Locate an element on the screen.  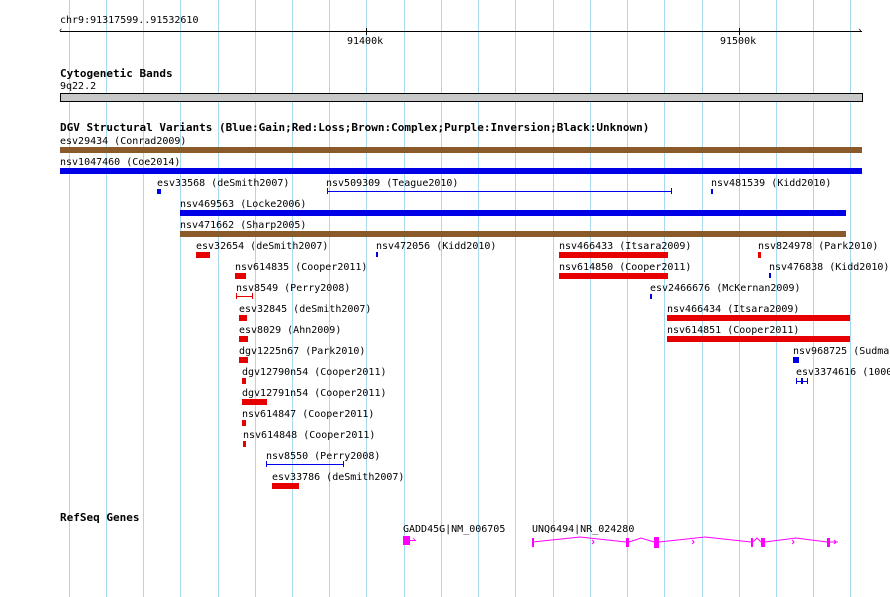
variant-label: esv33568 (deSmith2007) is located at coordinates (223, 183).